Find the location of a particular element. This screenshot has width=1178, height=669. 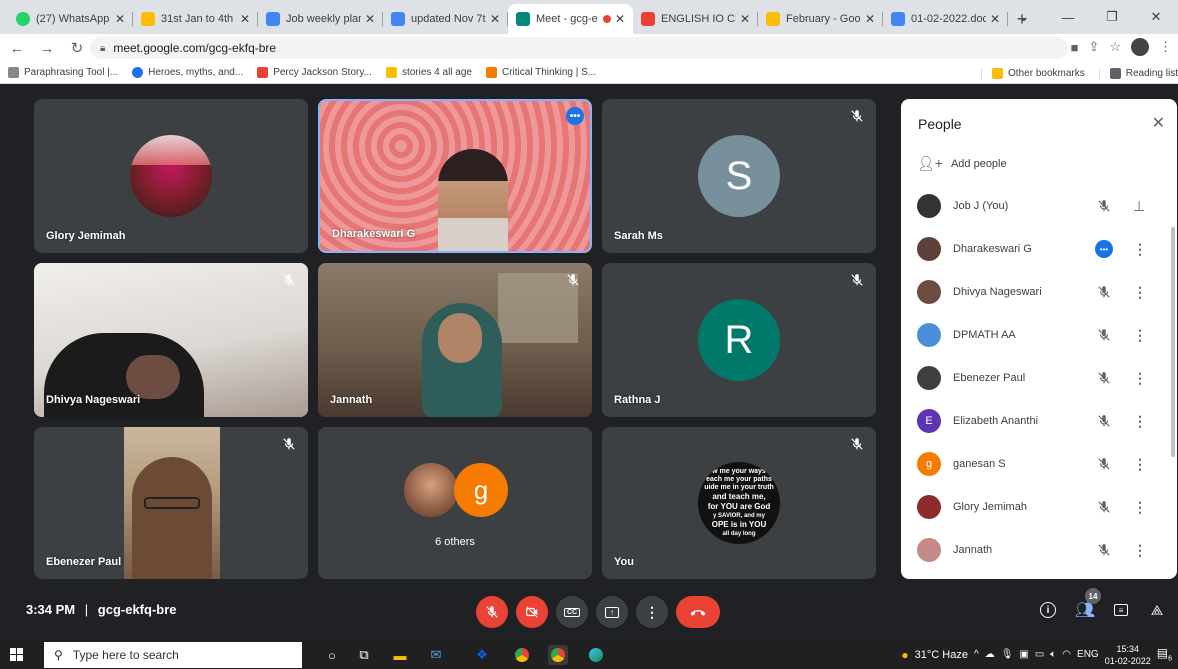

activities-button: ⟁ is located at coordinates (1157, 610).